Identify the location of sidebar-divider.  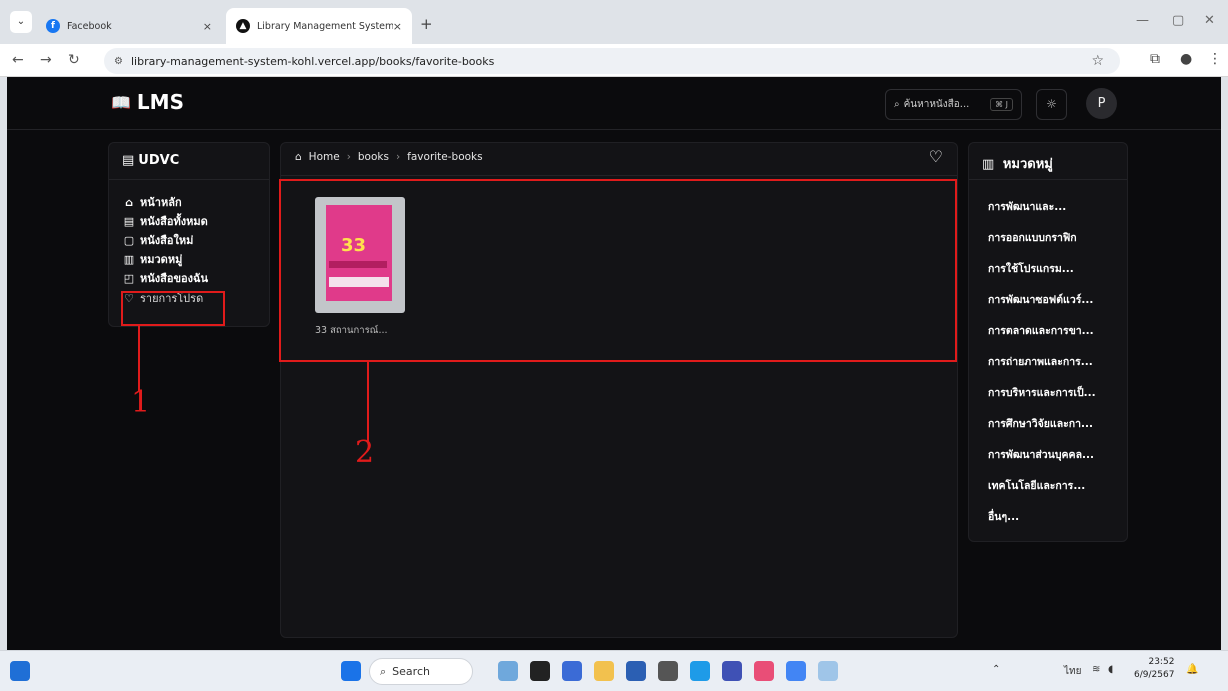
(189, 179).